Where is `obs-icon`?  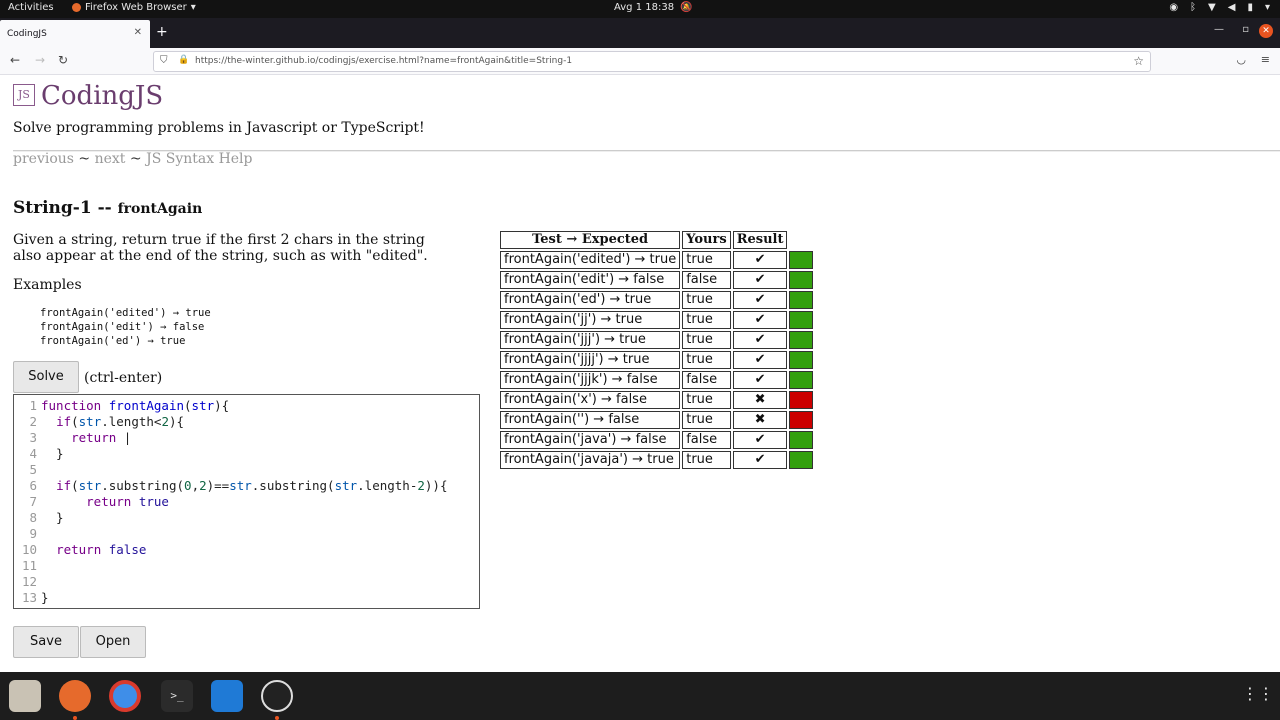
obs-icon is located at coordinates (277, 696).